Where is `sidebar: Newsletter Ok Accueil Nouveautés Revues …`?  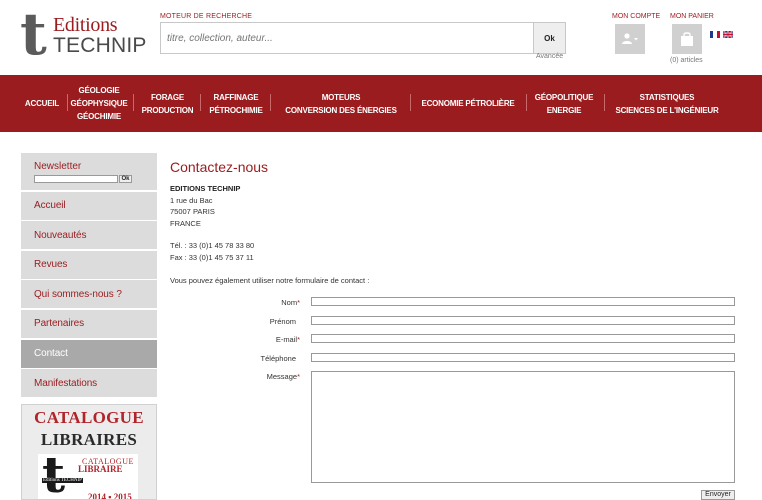 sidebar: Newsletter Ok Accueil Nouveautés Revues … is located at coordinates (89, 276).